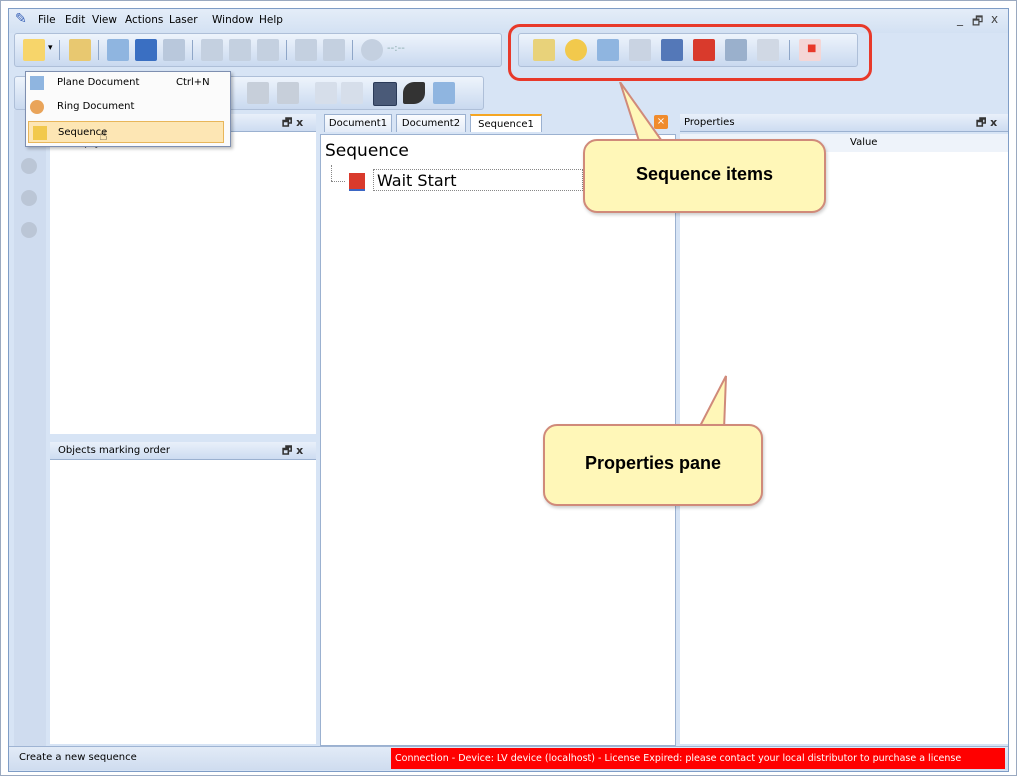 The image size is (1019, 778). I want to click on menu-actions: Actions, so click(144, 20).